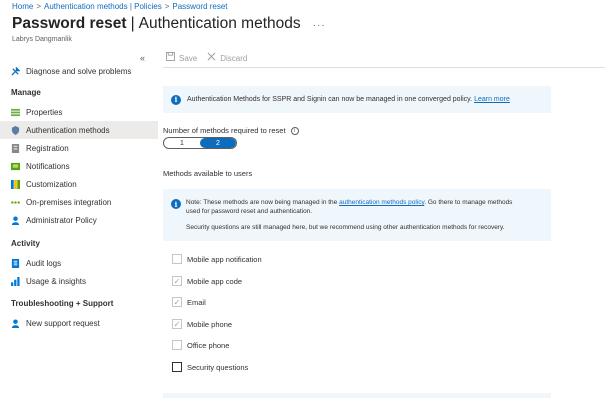 This screenshot has height=398, width=605. Describe the element at coordinates (208, 173) in the screenshot. I see `methods-available-label: Methods available to users` at that location.